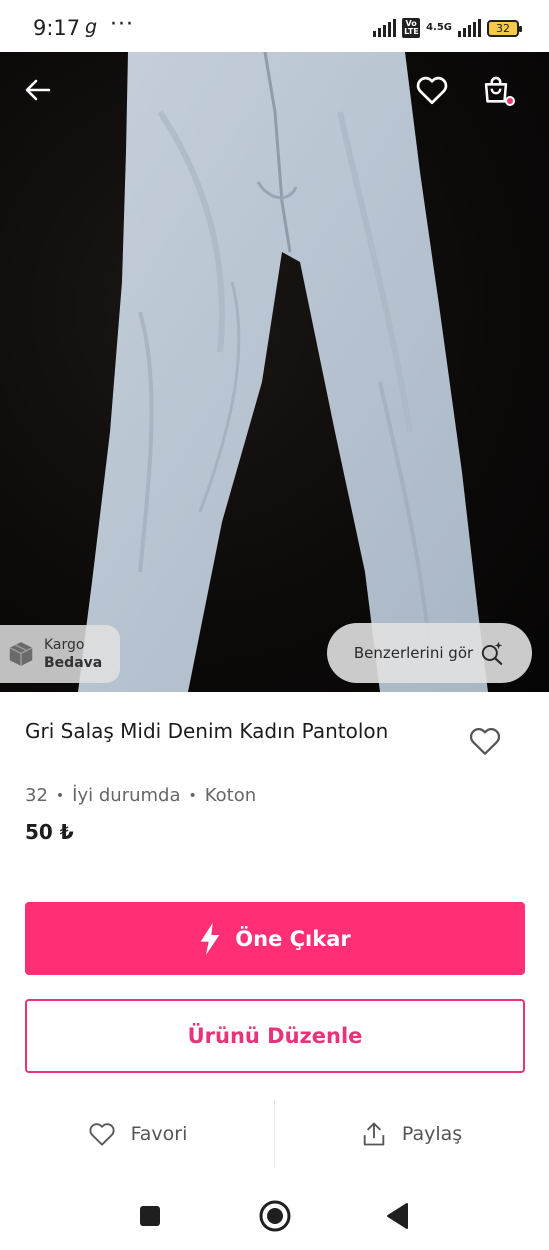  I want to click on bottom-actions: Favori Paylaş, so click(274, 1134).